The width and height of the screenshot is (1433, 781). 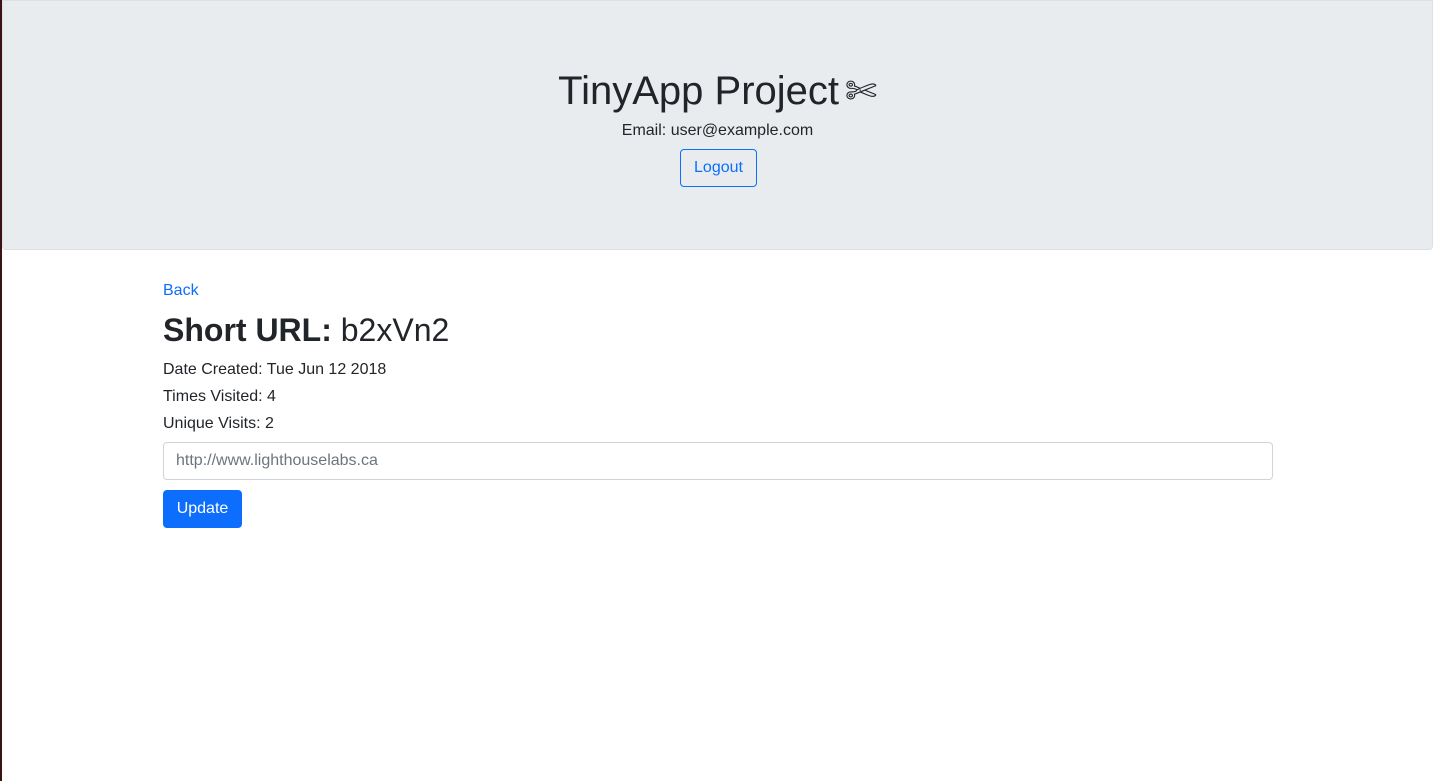 What do you see at coordinates (861, 92) in the screenshot?
I see `scissors-icon: ✄` at bounding box center [861, 92].